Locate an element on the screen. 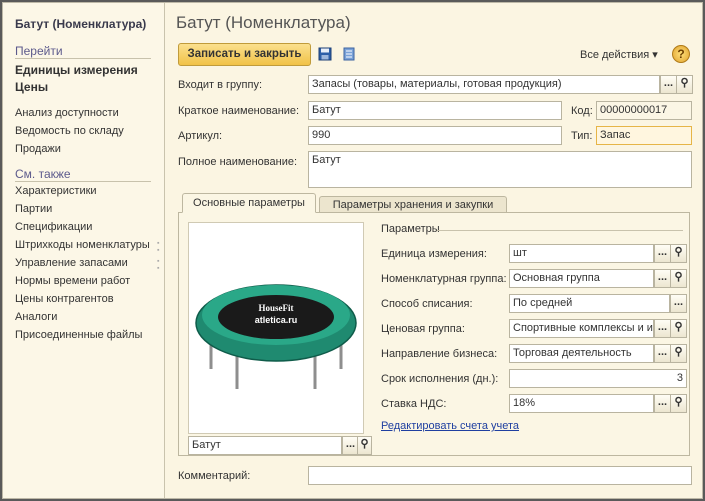  short-name-field: Батут is located at coordinates (435, 110).